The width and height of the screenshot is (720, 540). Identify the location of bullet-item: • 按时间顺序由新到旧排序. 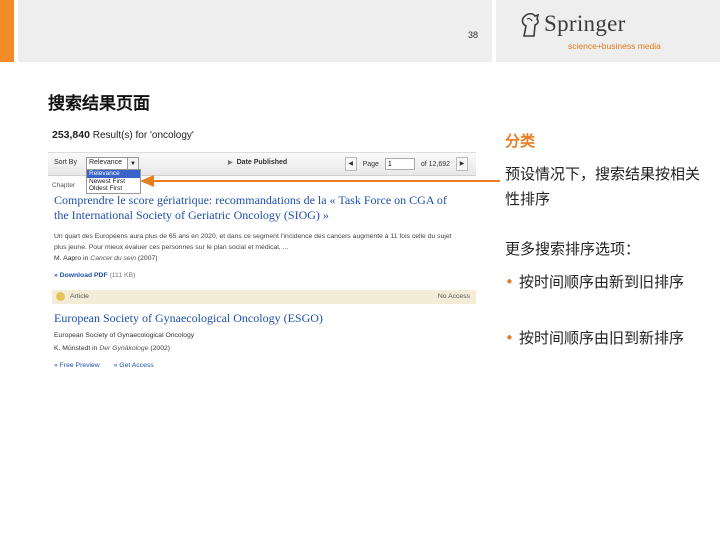
(607, 282).